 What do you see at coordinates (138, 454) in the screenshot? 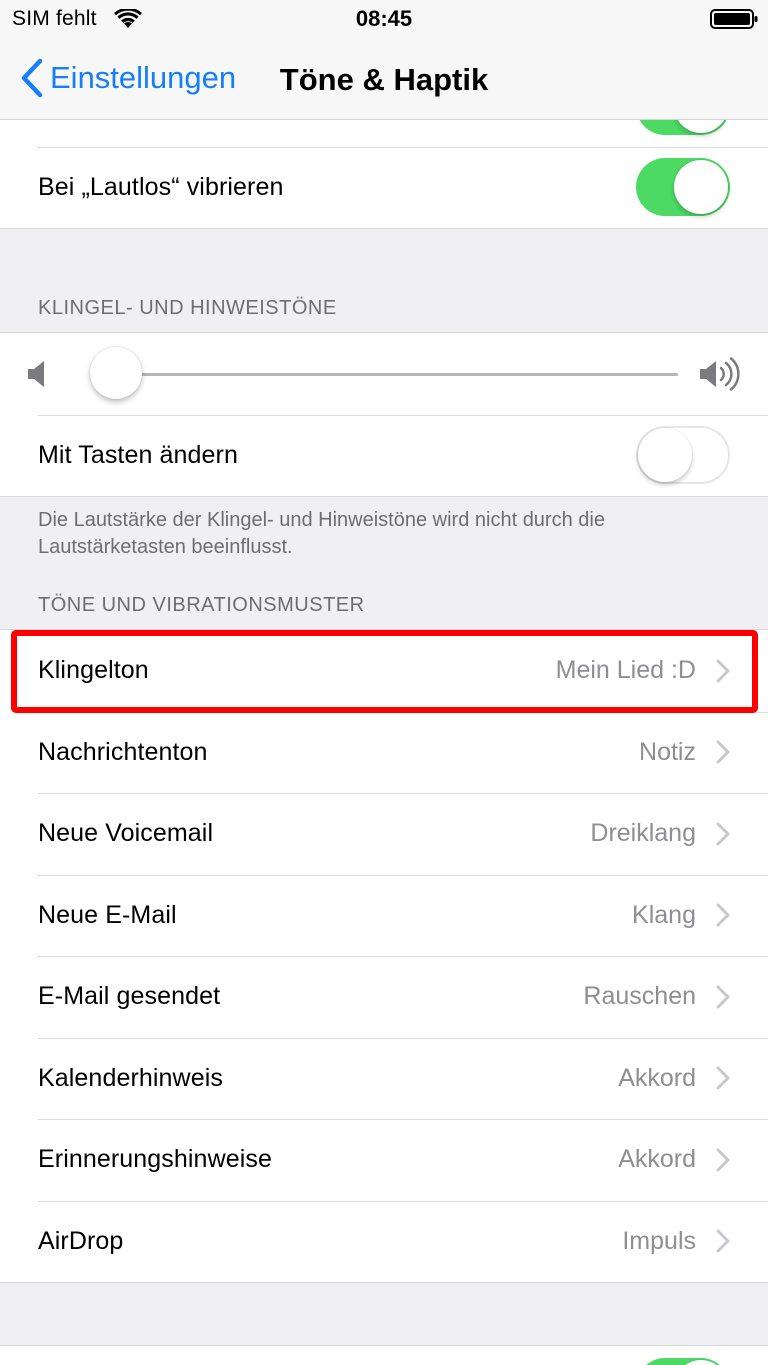
I see `change-with-buttons-label: Mit Tasten ändern` at bounding box center [138, 454].